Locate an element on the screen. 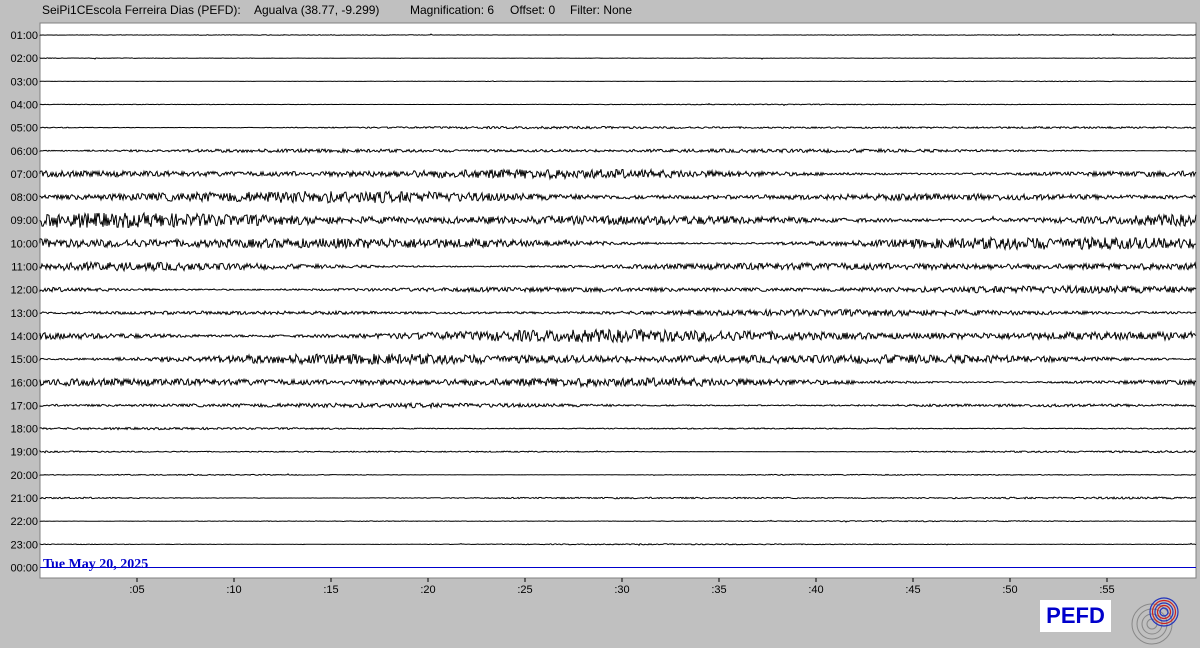 This screenshot has height=648, width=1200. row-label: 17:00 is located at coordinates (24, 406).